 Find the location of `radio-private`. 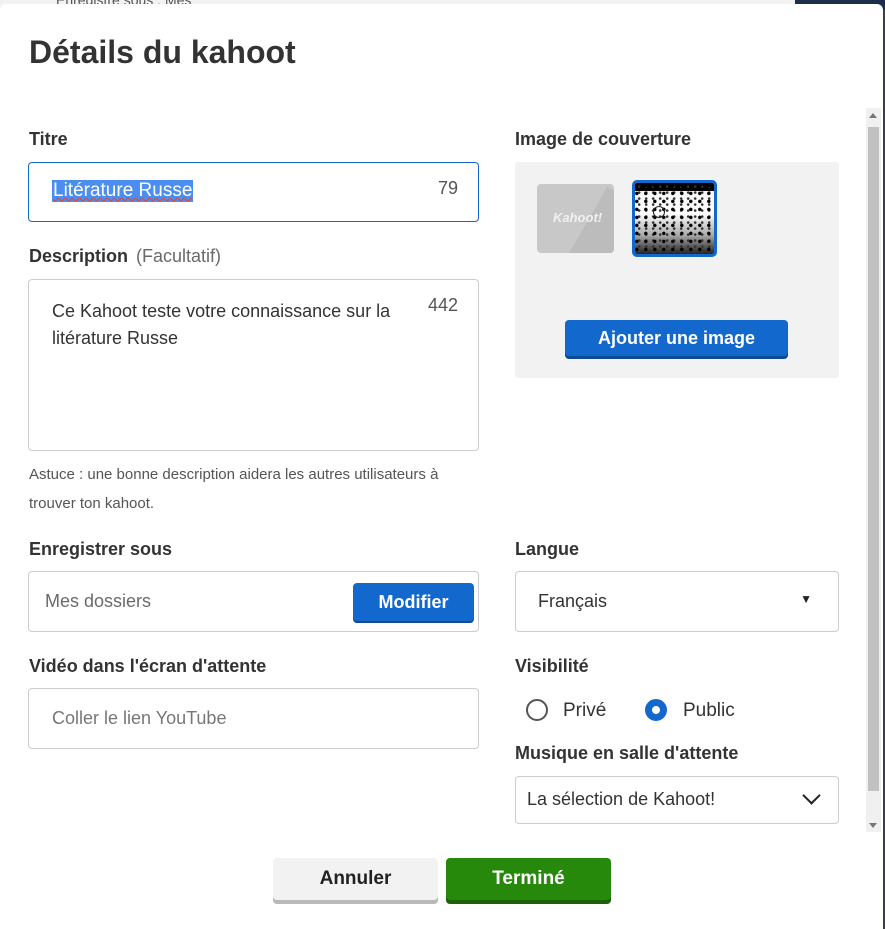

radio-private is located at coordinates (537, 710).